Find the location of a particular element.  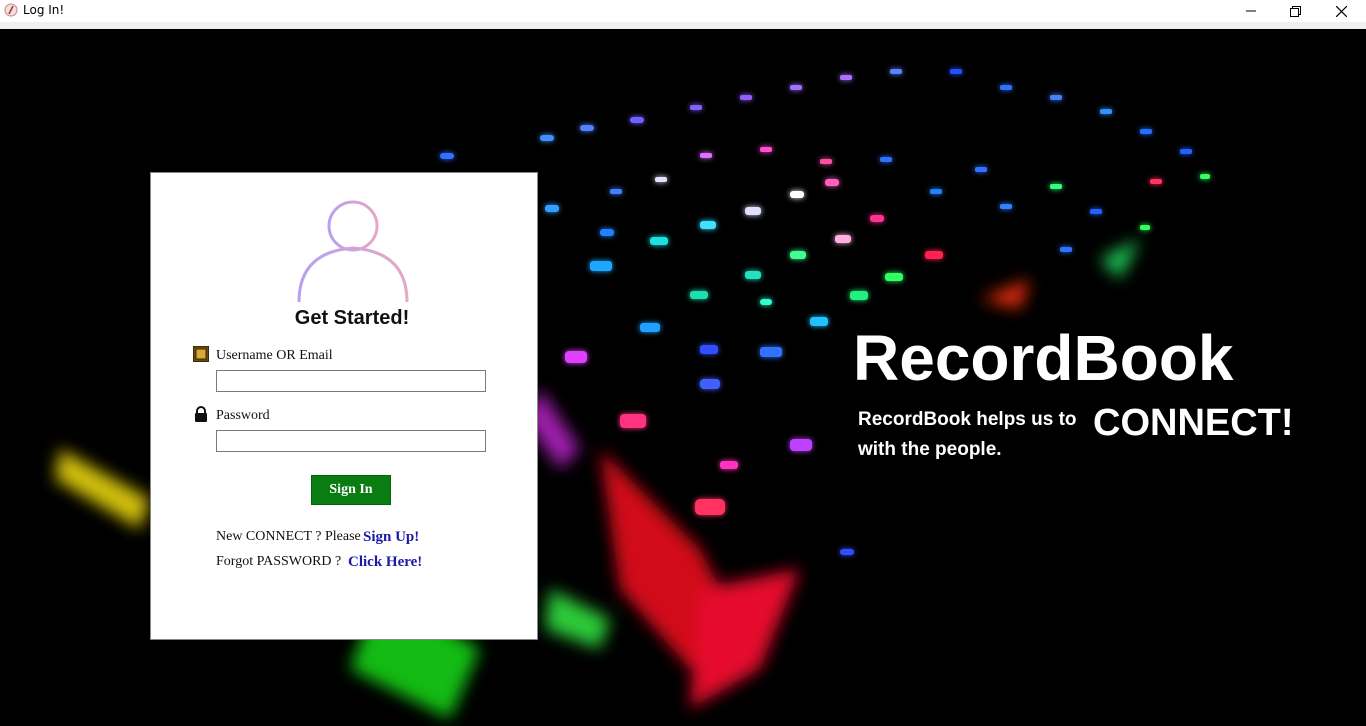

lock-icon is located at coordinates (201, 414).